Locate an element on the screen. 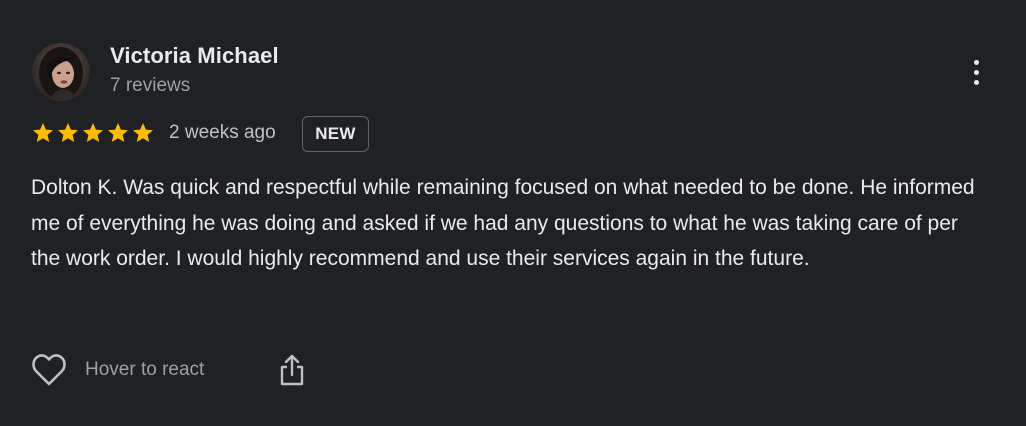 The image size is (1026, 426). more-options-button is located at coordinates (976, 72).